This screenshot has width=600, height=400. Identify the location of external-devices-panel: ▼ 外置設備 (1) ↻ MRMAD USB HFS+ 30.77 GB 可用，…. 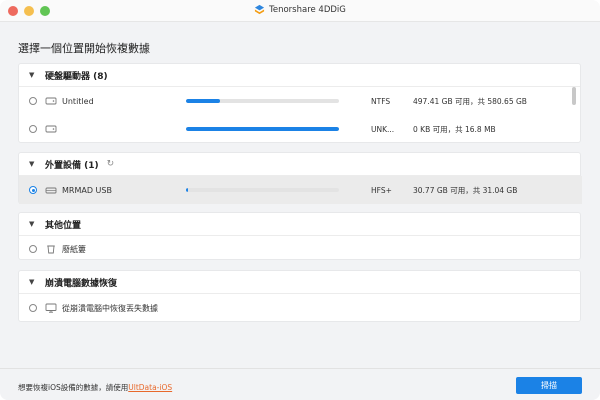
(300, 178).